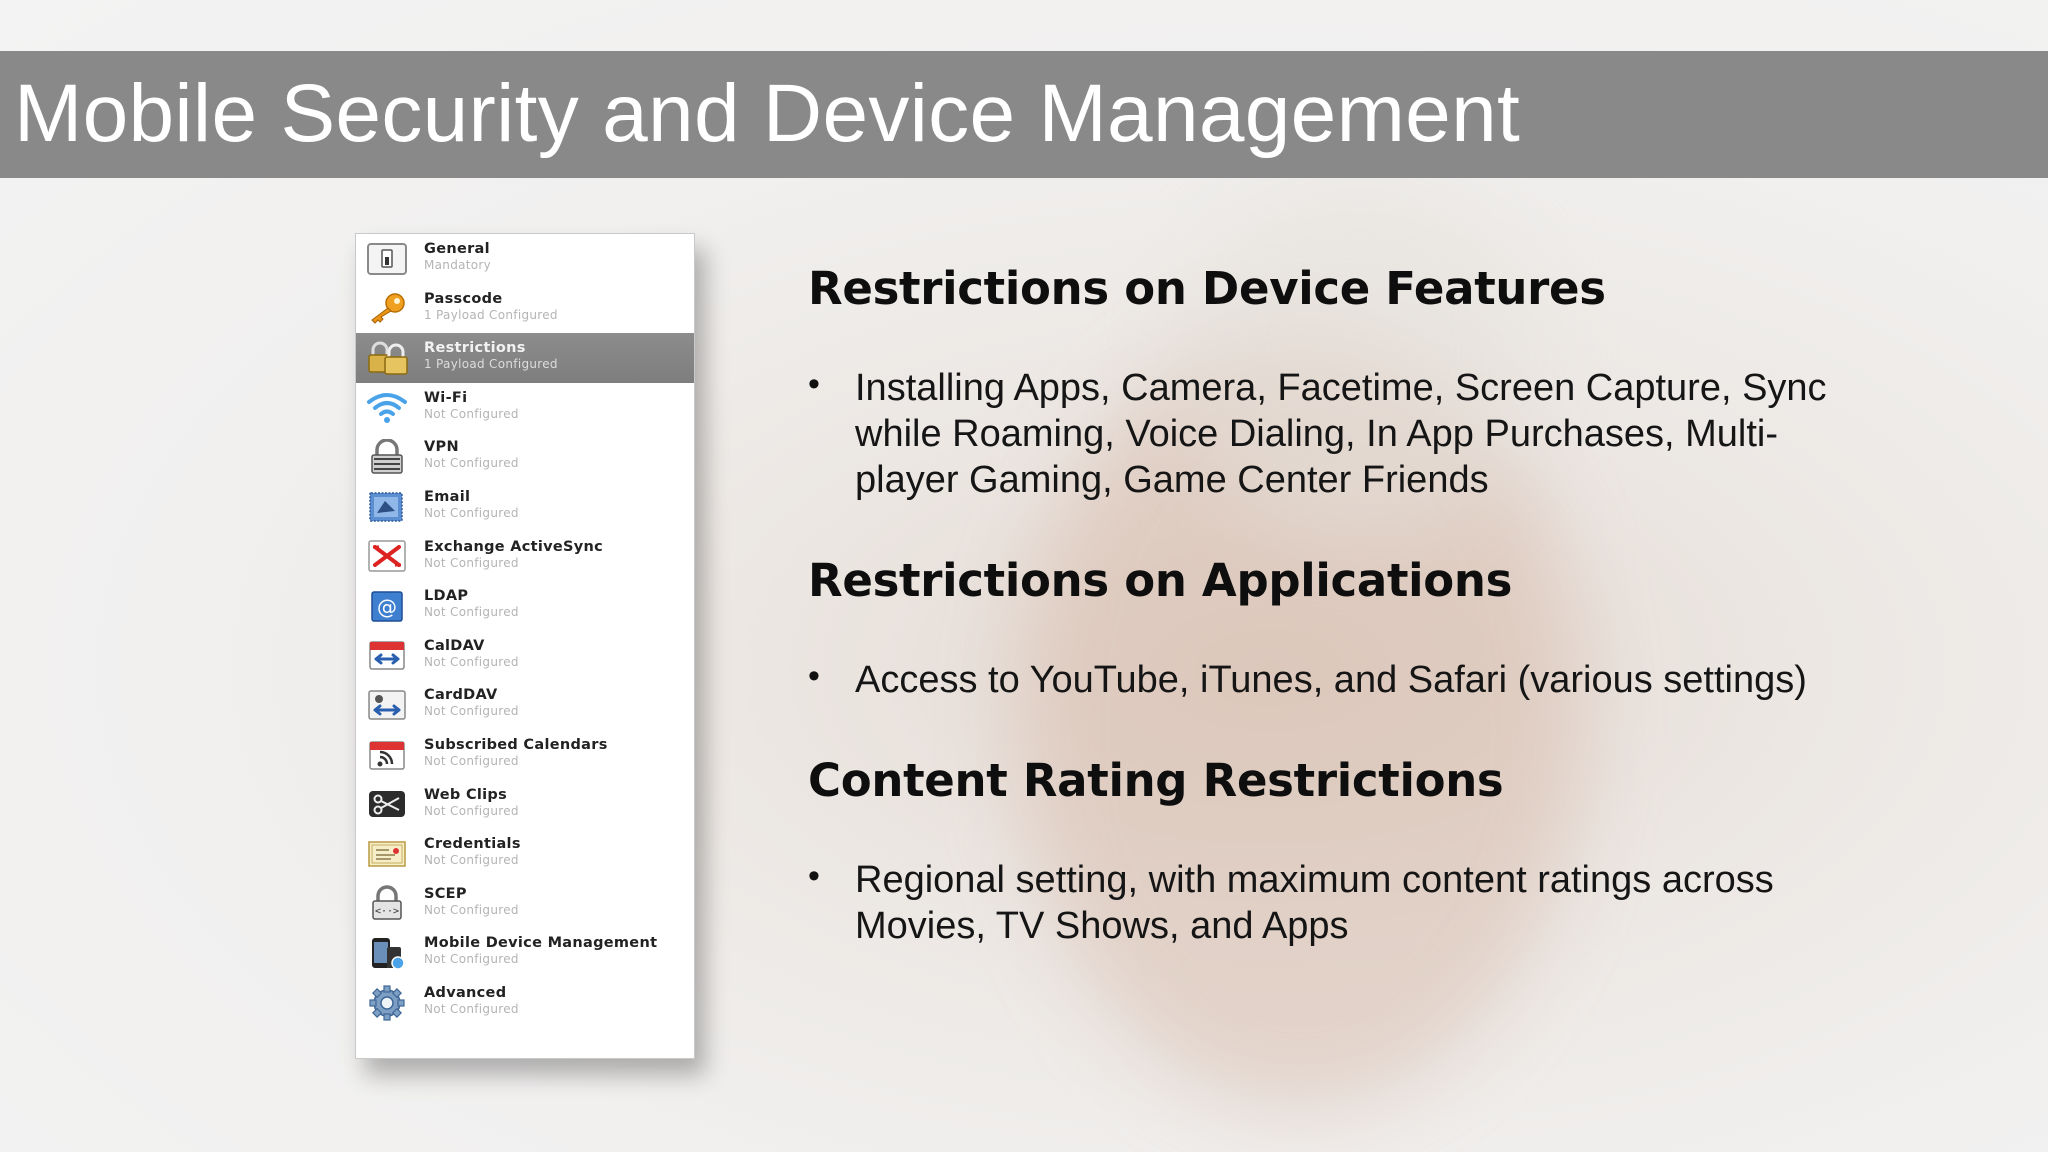  I want to click on sidebar-item-label: CalDAV, so click(454, 645).